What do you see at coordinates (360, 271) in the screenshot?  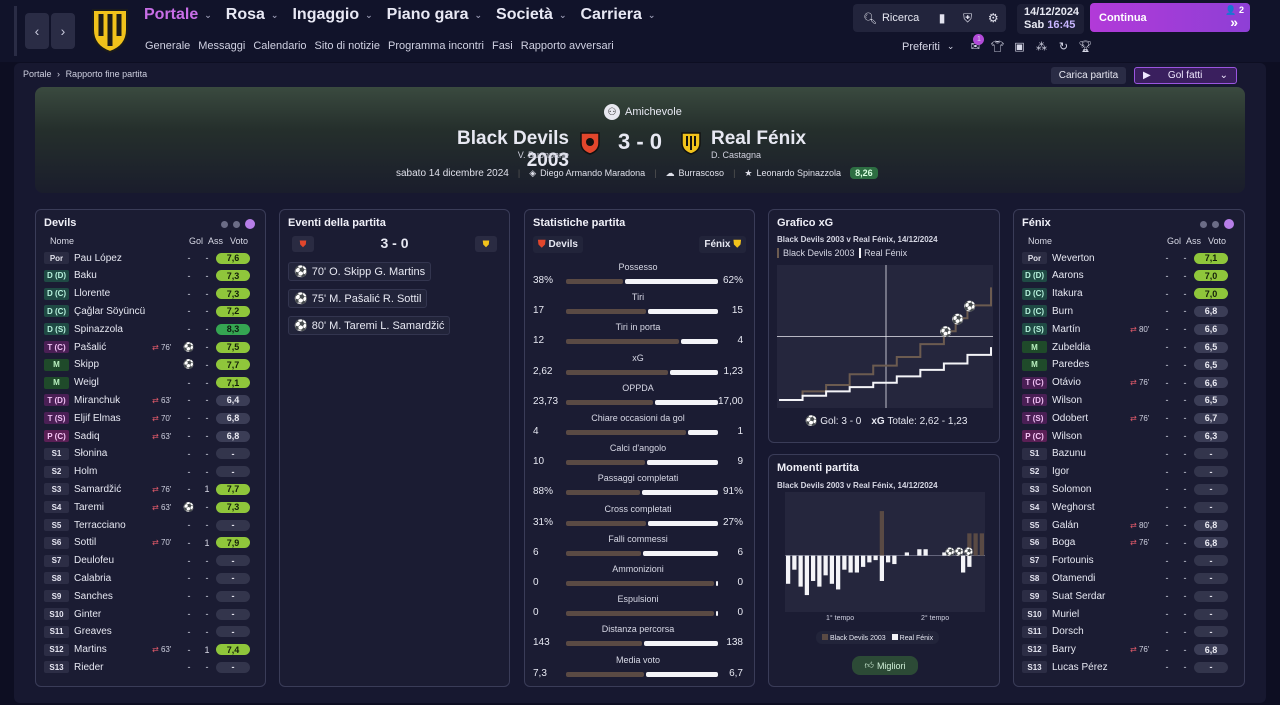 I see `event-item: ⚽ 70' O. Skipp G. Martins` at bounding box center [360, 271].